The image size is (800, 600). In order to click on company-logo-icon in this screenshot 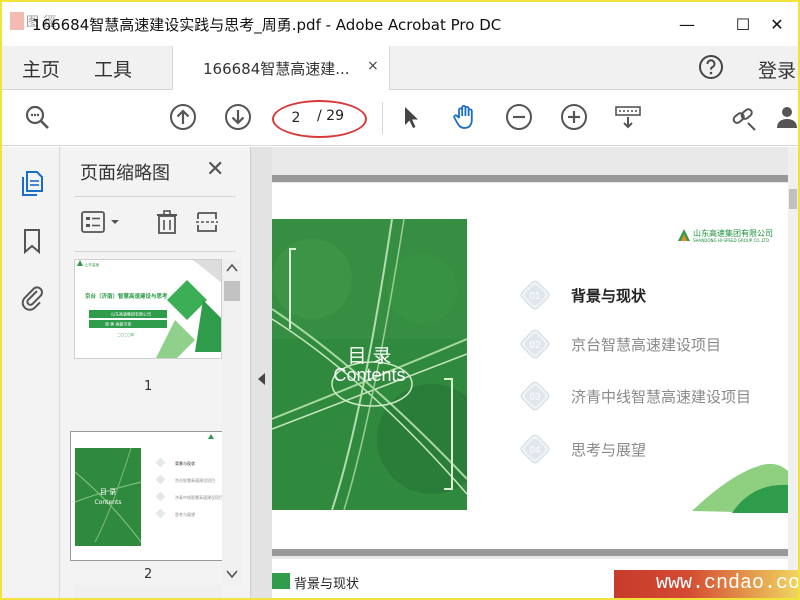, I will do `click(684, 235)`.